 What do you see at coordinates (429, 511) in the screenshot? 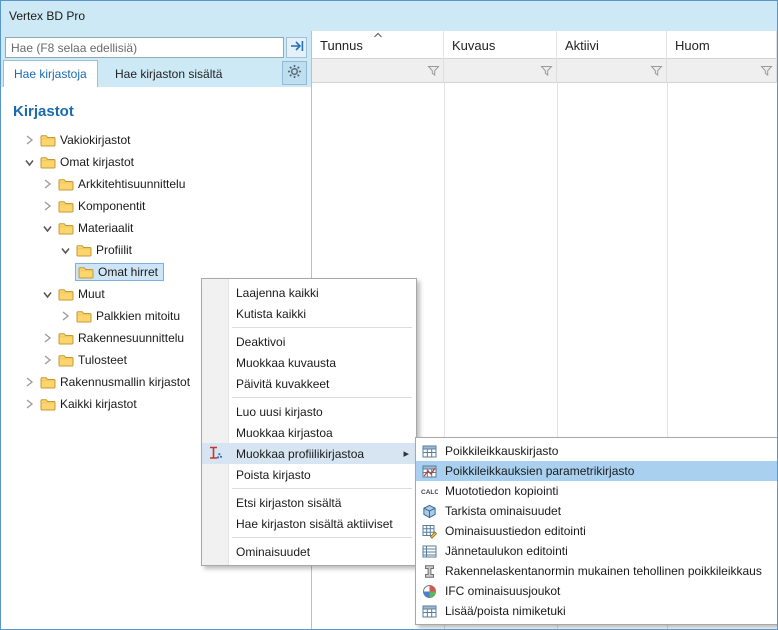
I see `cube-icon` at bounding box center [429, 511].